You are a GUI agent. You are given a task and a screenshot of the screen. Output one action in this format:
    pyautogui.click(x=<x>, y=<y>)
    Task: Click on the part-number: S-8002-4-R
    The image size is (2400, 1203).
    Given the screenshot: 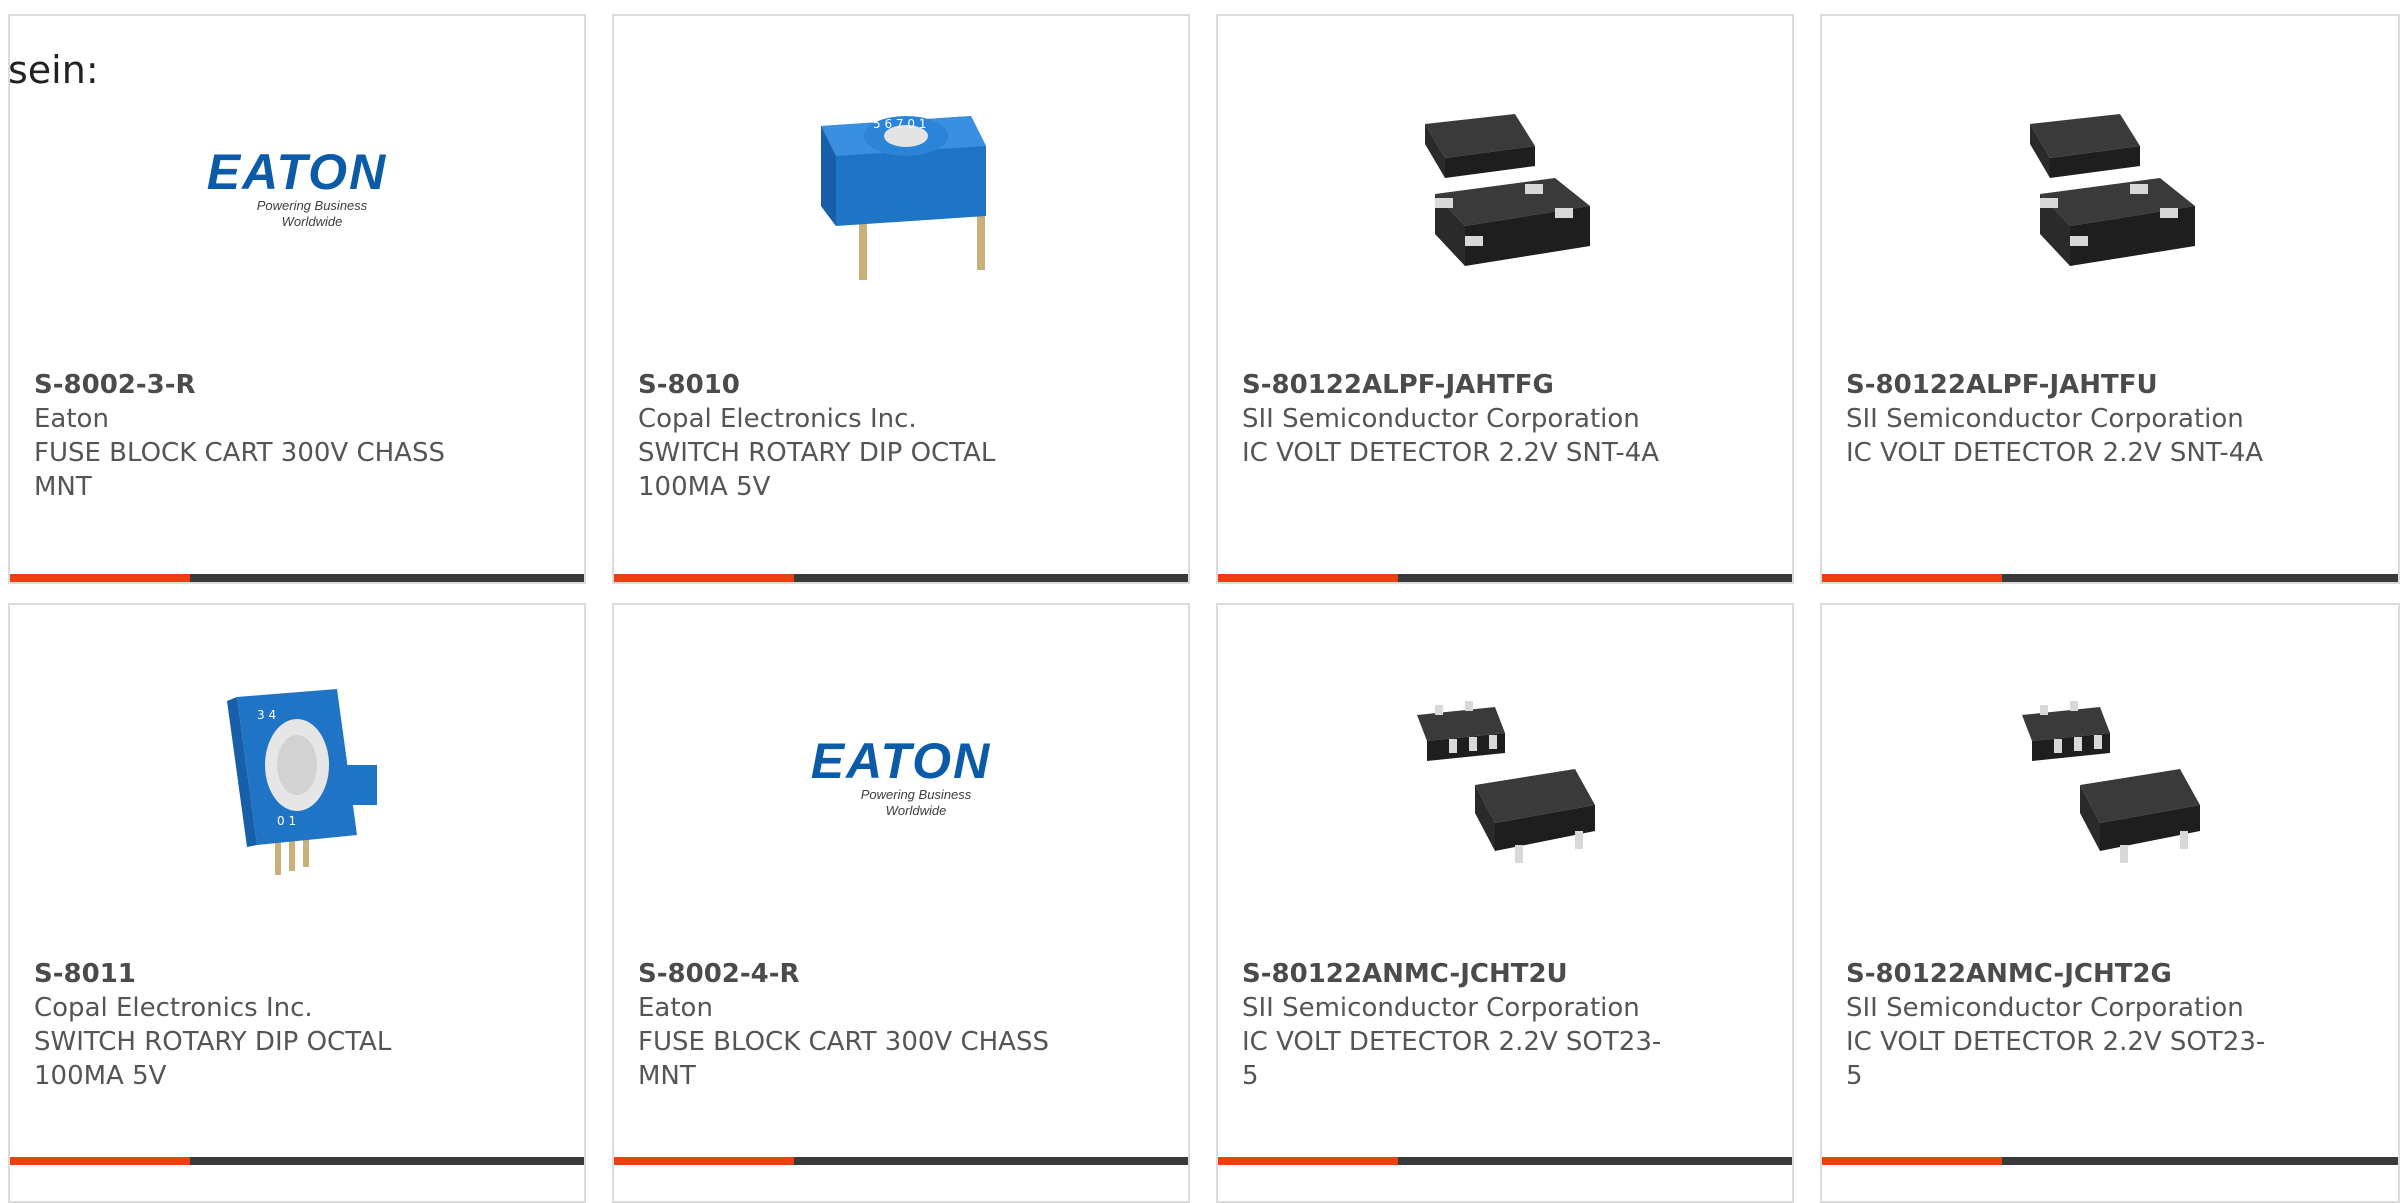 What is the action you would take?
    pyautogui.click(x=858, y=974)
    